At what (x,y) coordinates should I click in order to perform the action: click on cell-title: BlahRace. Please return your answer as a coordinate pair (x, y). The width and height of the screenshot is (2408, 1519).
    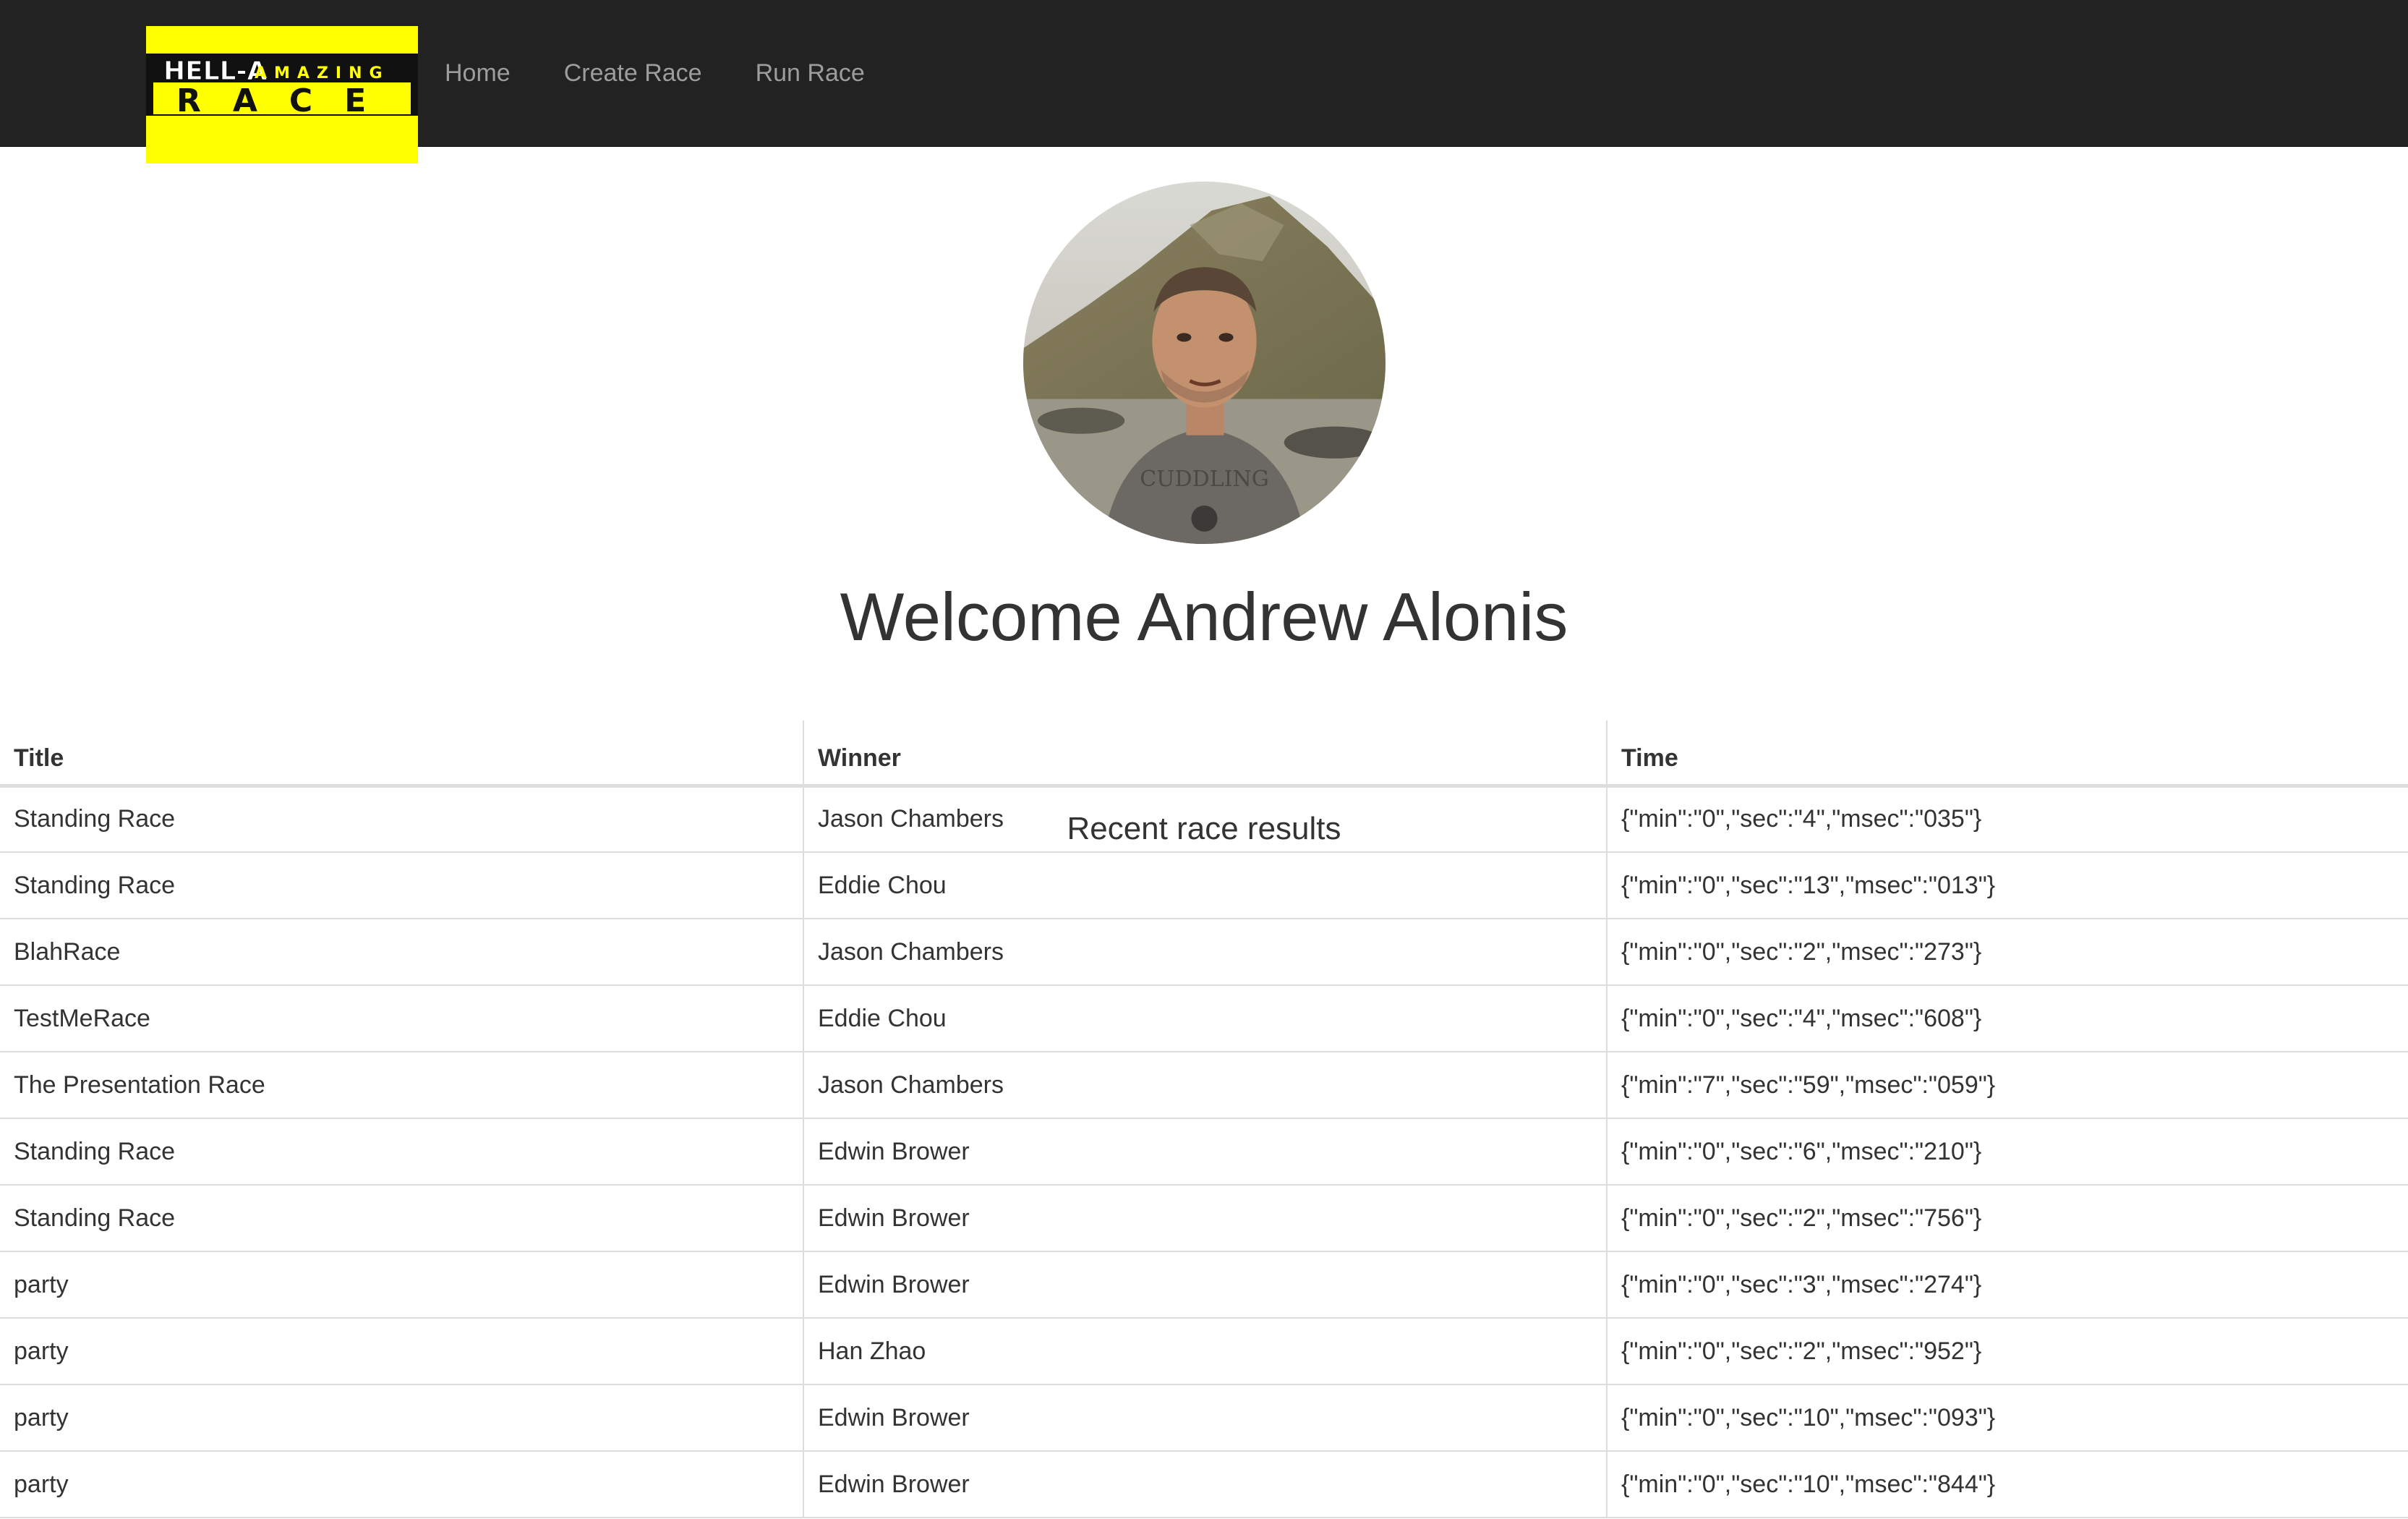
    Looking at the image, I should click on (401, 953).